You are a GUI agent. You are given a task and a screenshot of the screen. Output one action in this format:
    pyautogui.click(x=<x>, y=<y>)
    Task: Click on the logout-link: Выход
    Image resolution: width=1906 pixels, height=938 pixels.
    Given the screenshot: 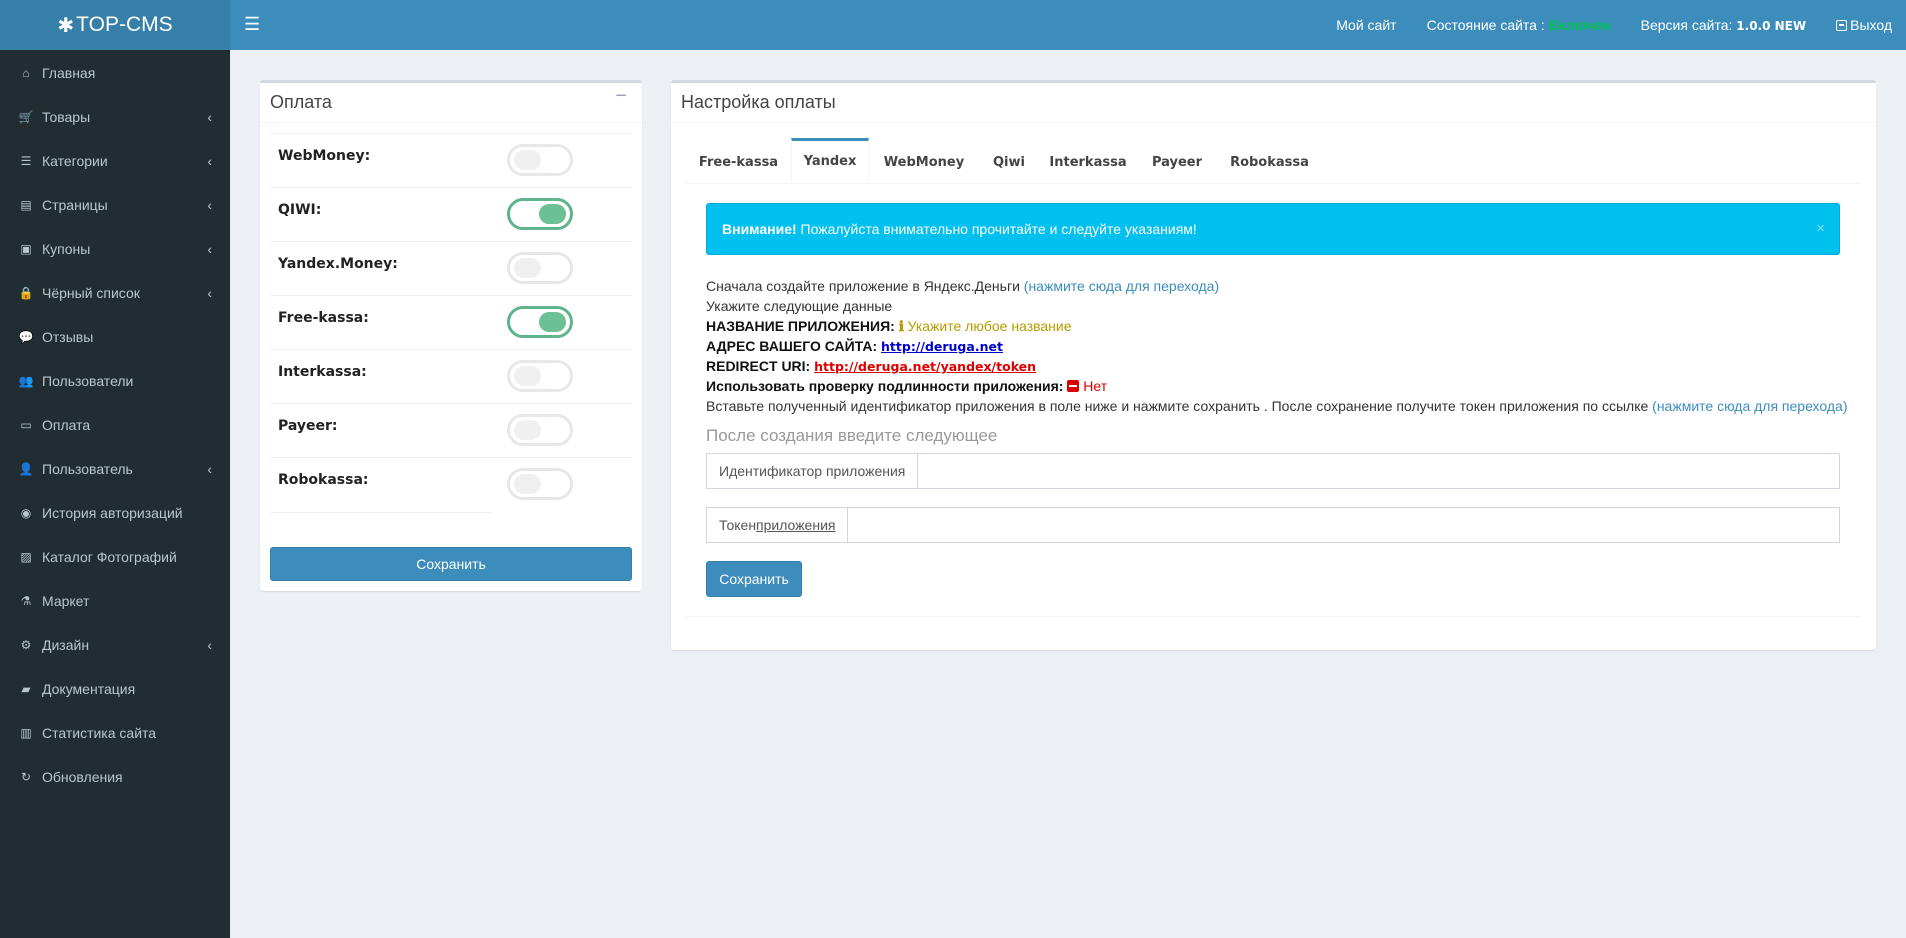 What is the action you would take?
    pyautogui.click(x=1864, y=25)
    